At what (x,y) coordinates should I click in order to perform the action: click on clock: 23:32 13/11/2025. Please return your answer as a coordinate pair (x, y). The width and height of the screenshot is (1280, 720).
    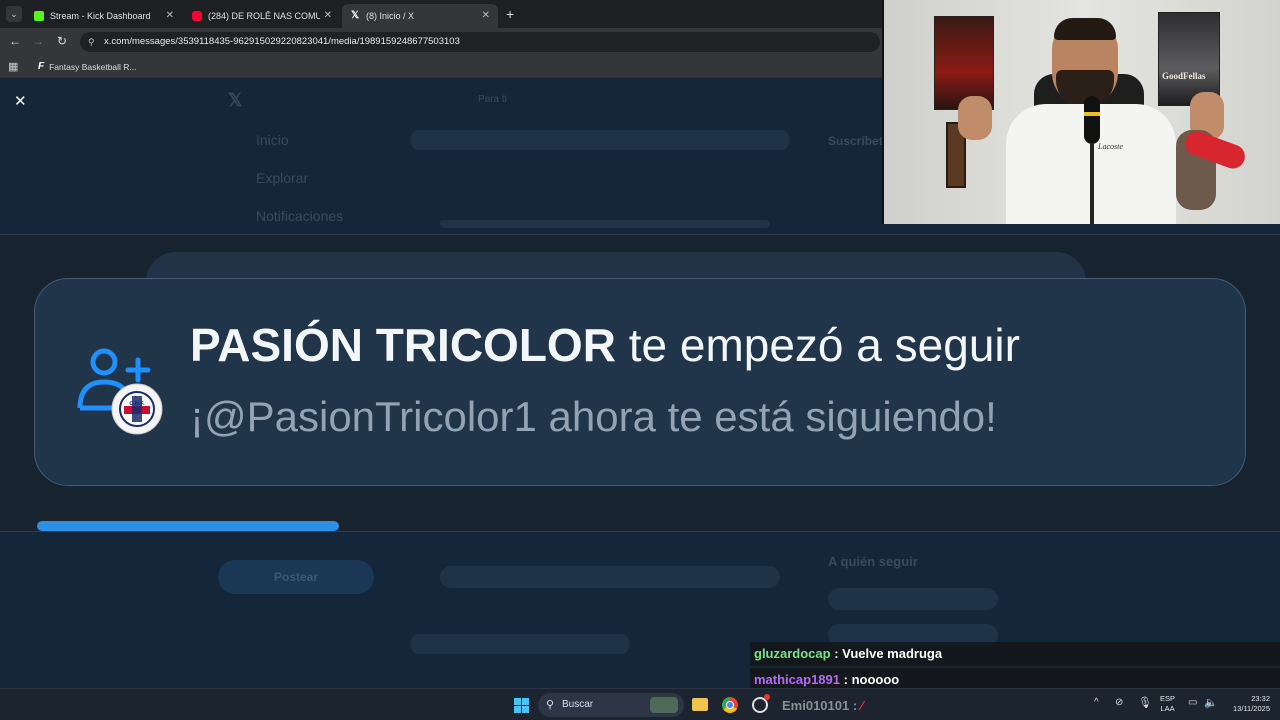
    Looking at the image, I should click on (1246, 704).